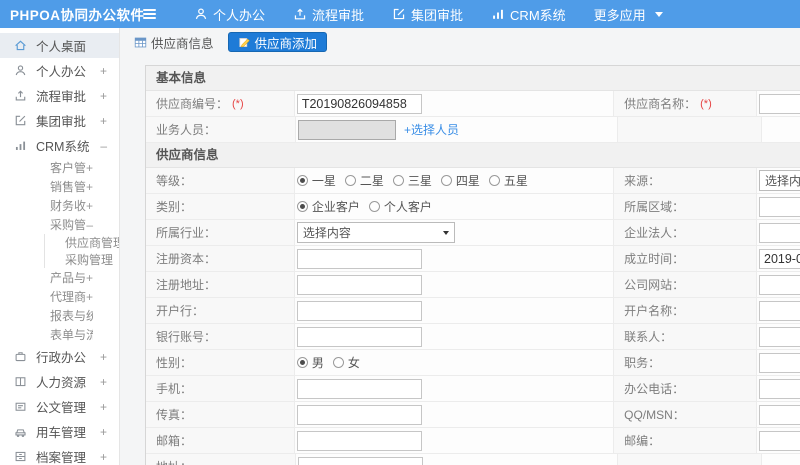  I want to click on sidebar-item: 个人桌面, so click(59, 45).